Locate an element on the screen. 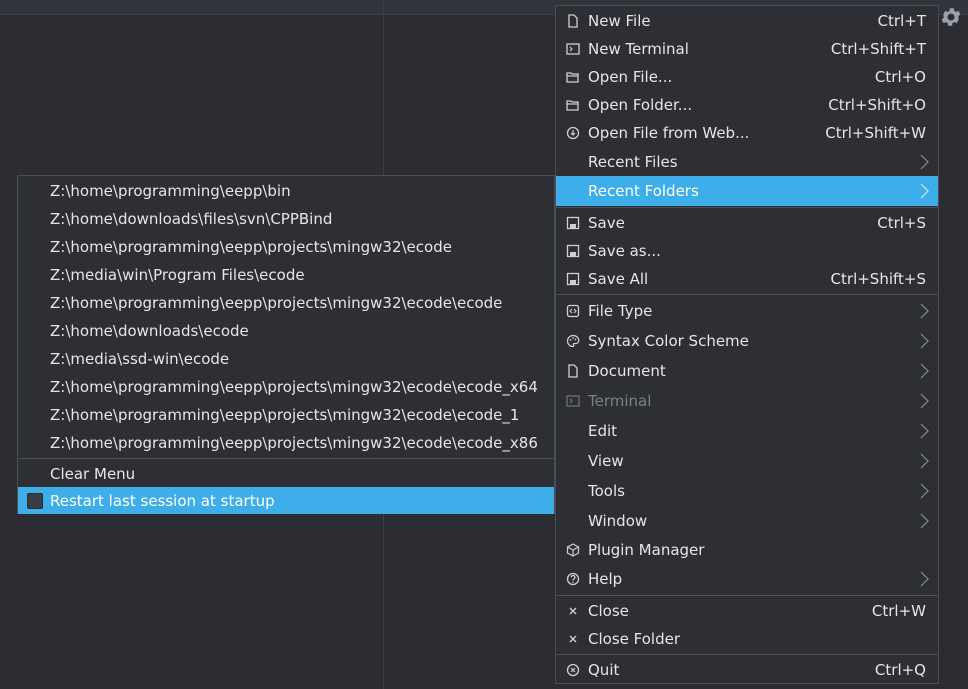  menu-item-document: Document is located at coordinates (747, 371).